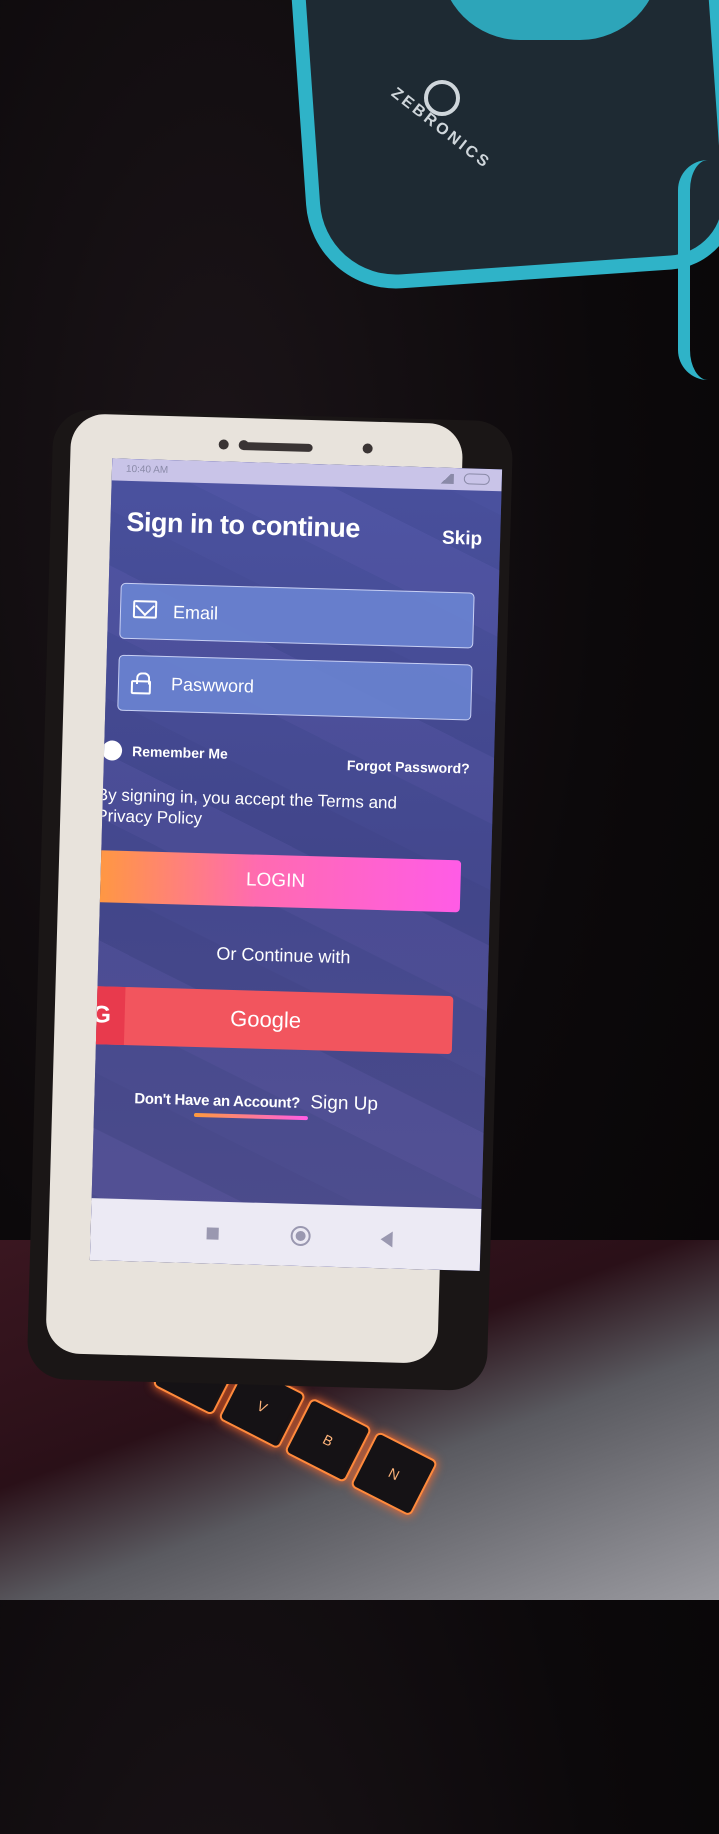 The width and height of the screenshot is (719, 1834). Describe the element at coordinates (112, 750) in the screenshot. I see `remember-radio` at that location.